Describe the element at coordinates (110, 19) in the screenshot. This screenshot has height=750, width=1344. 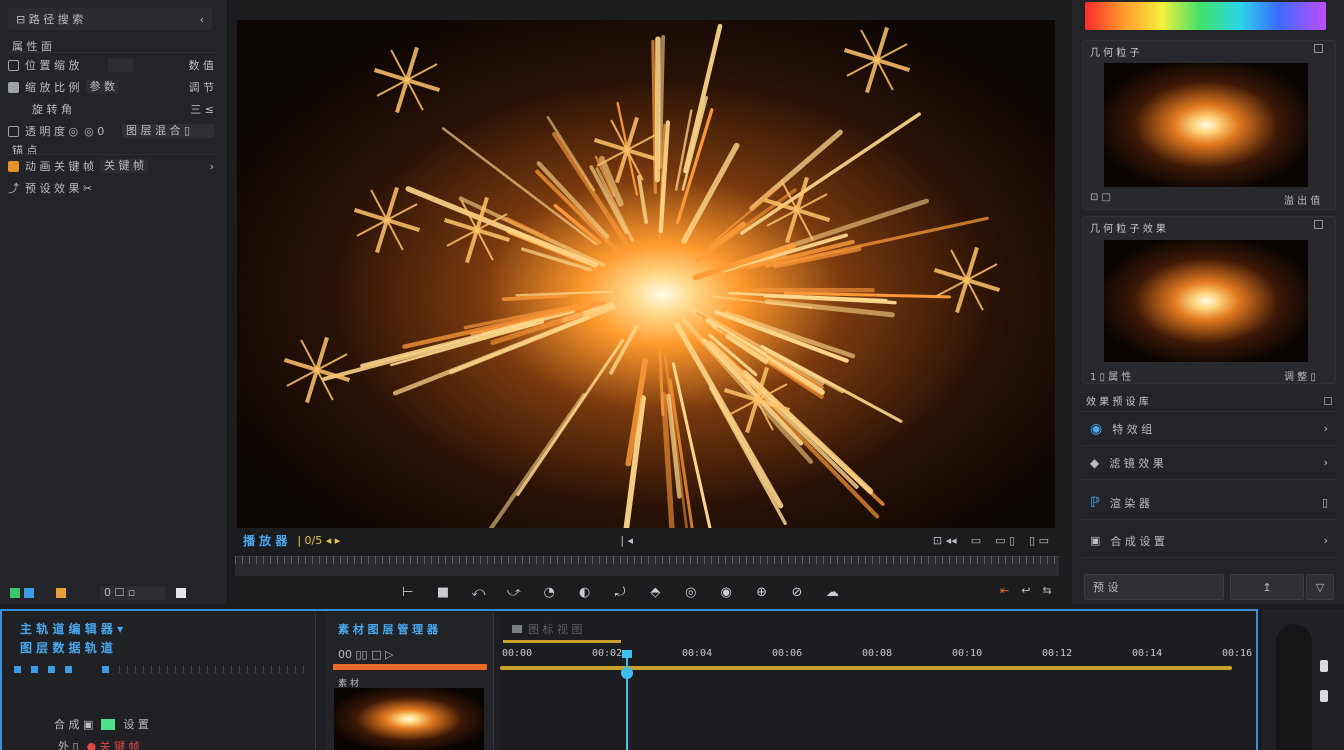
I see `search-bar: ⊟ 路 径 搜 索 ‹` at that location.